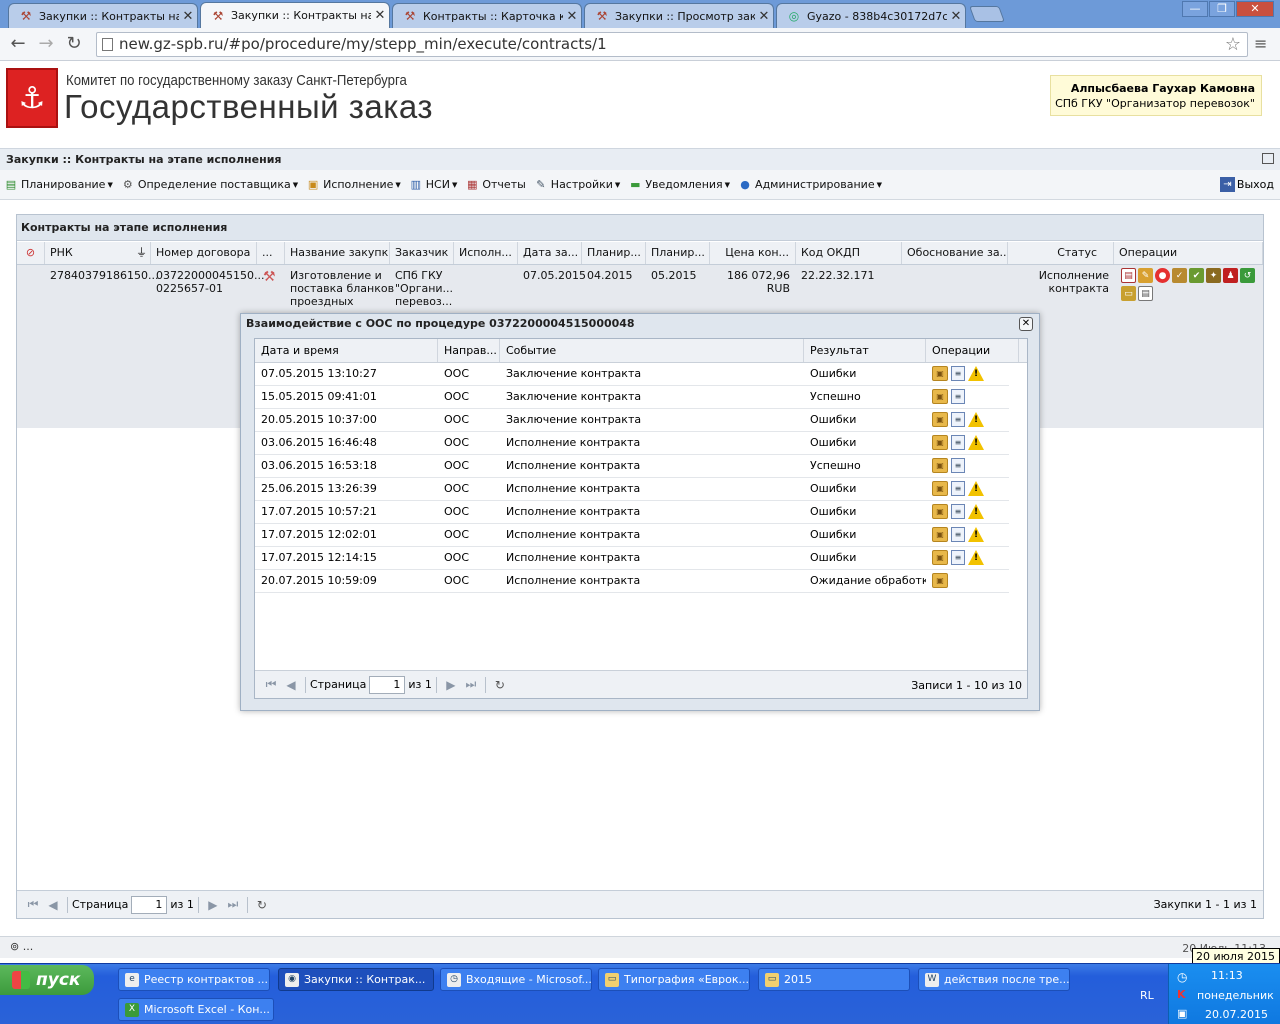 This screenshot has height=1024, width=1280. What do you see at coordinates (679, 185) in the screenshot?
I see `menu-notifications: ▬ Уведомления ▼` at bounding box center [679, 185].